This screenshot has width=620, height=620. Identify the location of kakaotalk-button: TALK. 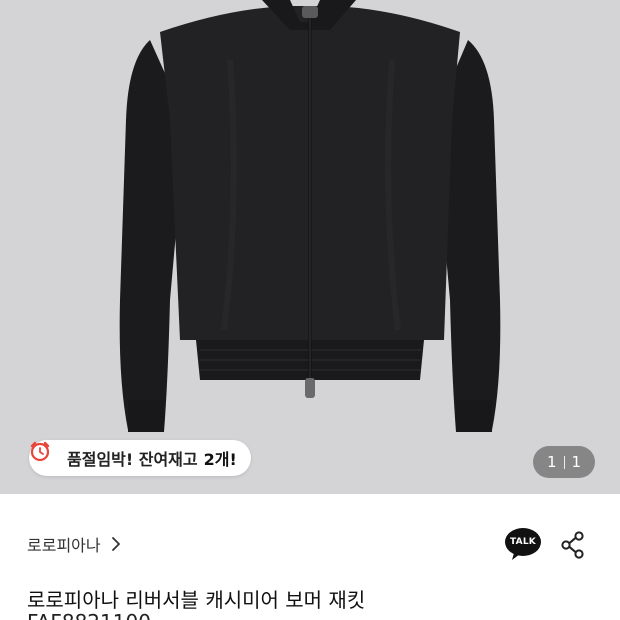
(523, 544).